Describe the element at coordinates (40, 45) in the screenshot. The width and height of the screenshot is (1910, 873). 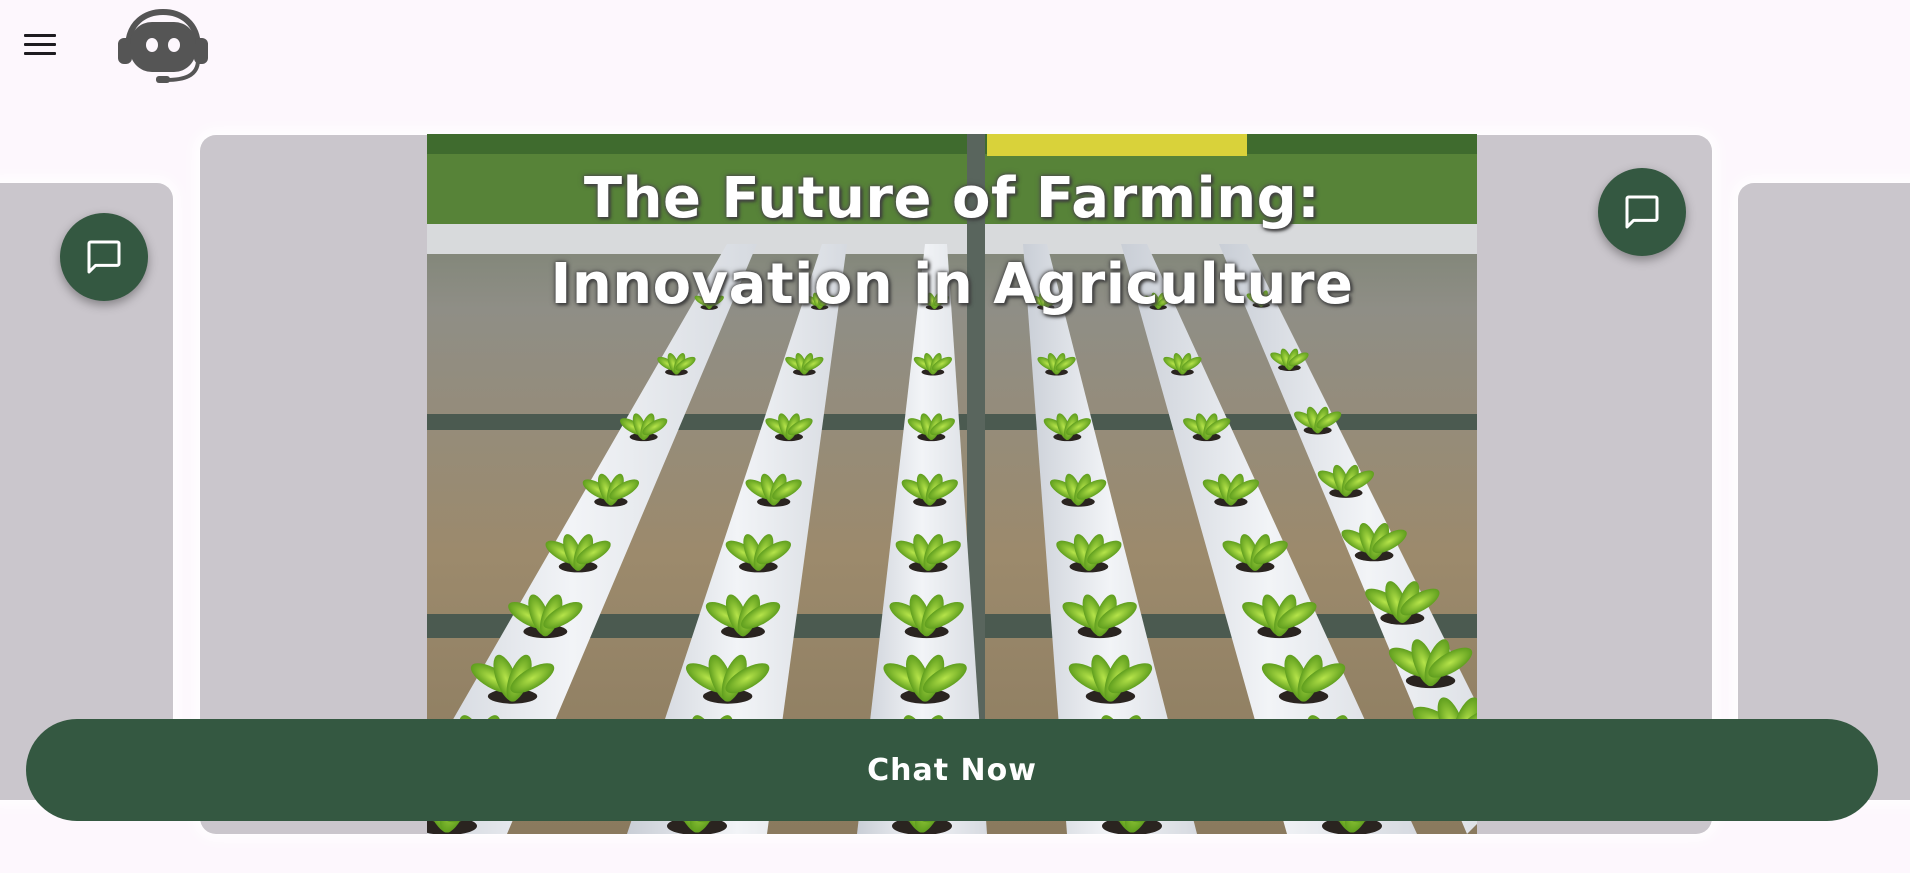
I see `hamburger-menu-icon` at that location.